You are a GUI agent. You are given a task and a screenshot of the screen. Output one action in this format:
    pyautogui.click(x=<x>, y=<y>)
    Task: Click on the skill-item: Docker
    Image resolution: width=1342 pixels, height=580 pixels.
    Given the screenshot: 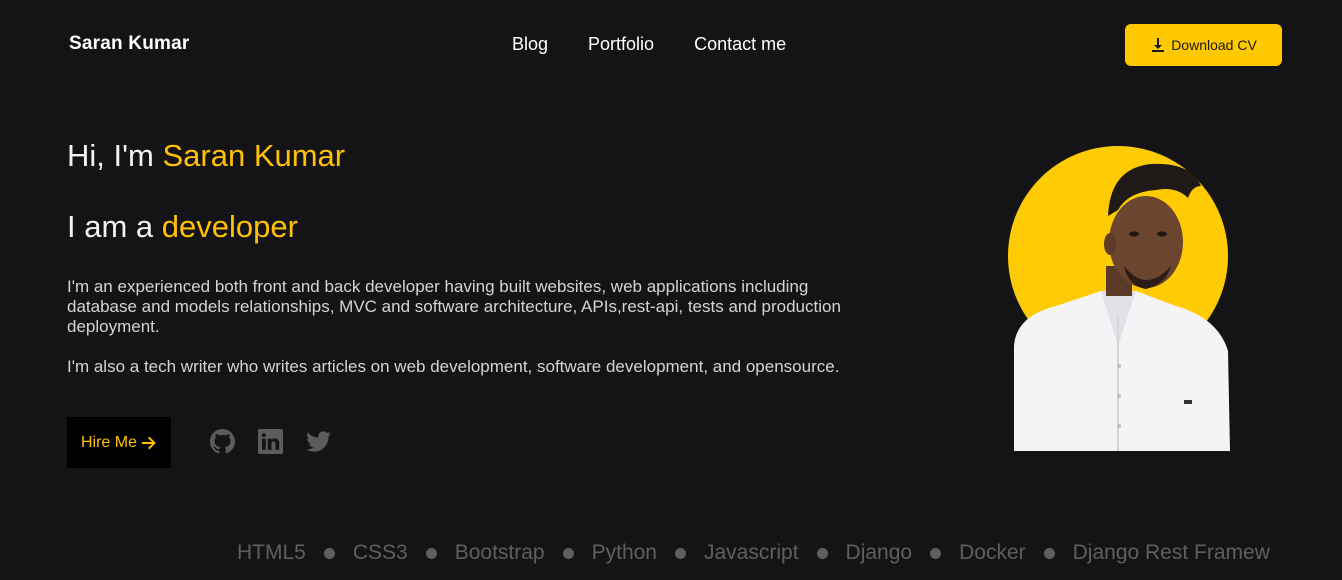 What is the action you would take?
    pyautogui.click(x=992, y=553)
    